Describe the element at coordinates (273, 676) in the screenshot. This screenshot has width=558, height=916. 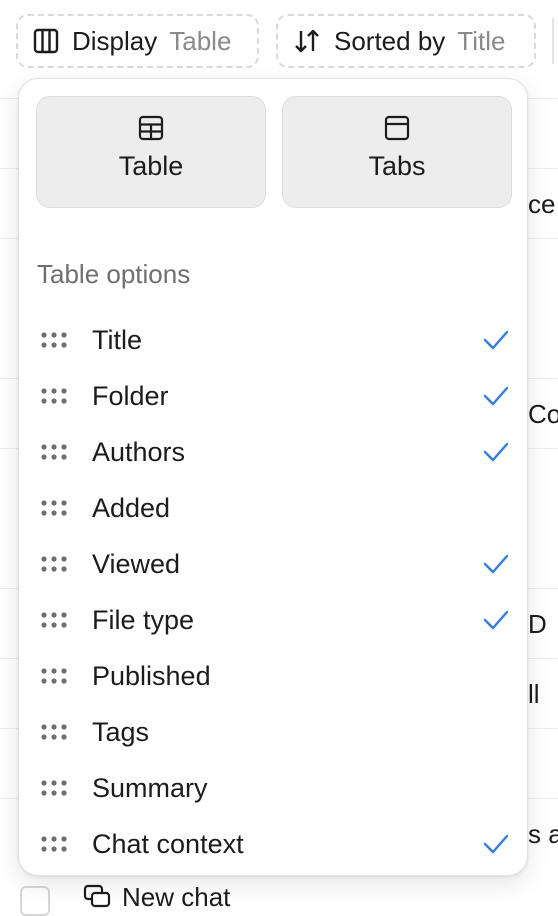
I see `option-published: Published` at that location.